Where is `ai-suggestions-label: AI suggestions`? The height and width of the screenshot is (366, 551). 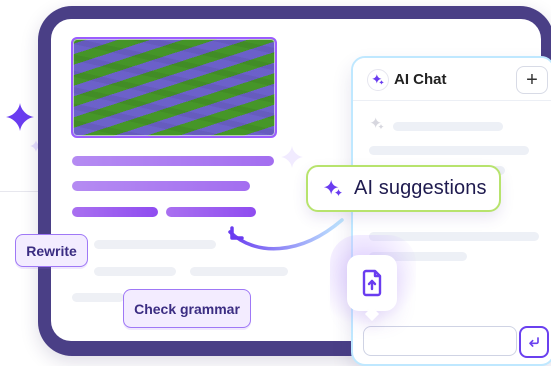 ai-suggestions-label: AI suggestions is located at coordinates (420, 188).